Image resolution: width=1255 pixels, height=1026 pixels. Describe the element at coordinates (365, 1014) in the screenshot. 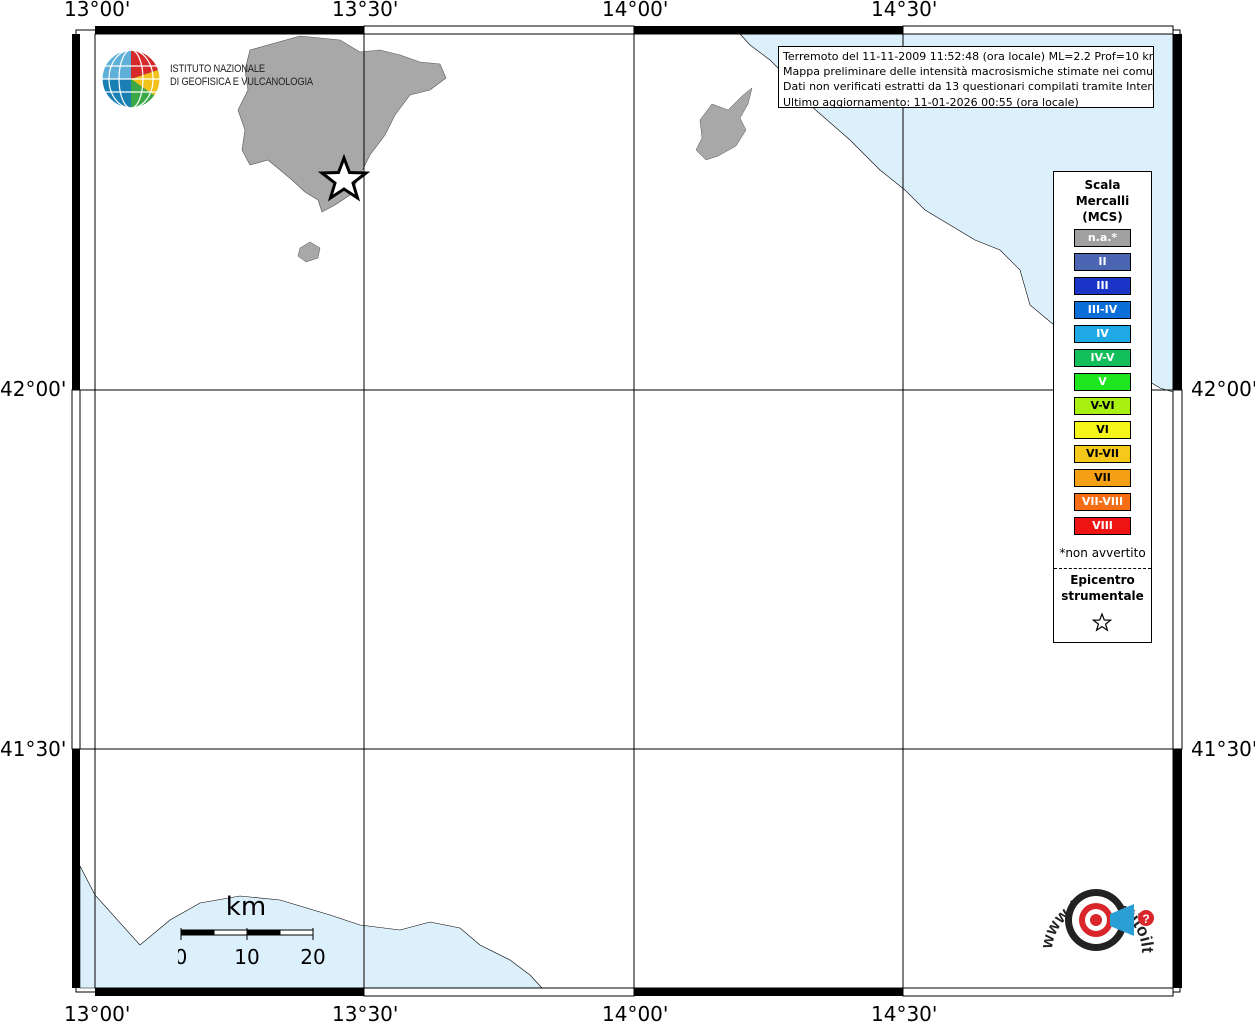

I see `lon-label-bottom: 13°30'` at that location.